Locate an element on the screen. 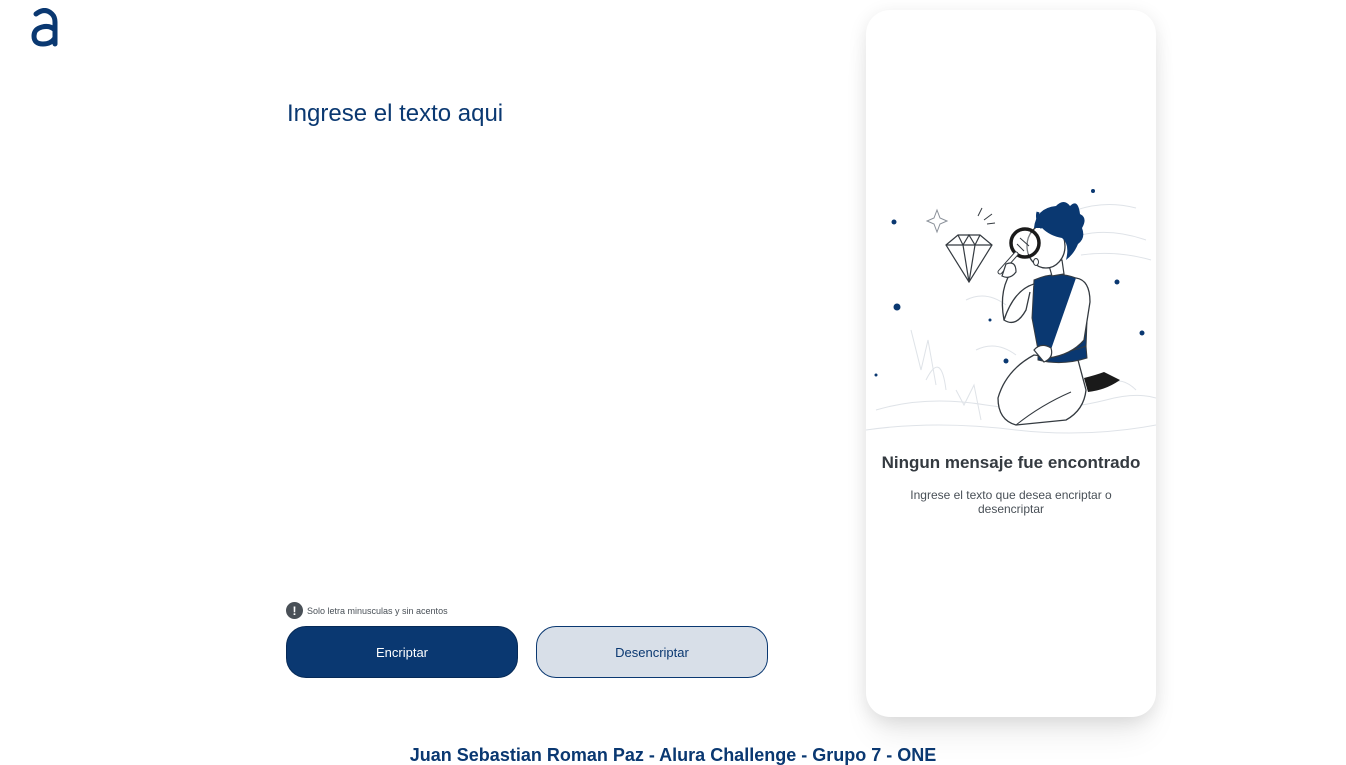  decrypt-button: Desencriptar is located at coordinates (652, 652).